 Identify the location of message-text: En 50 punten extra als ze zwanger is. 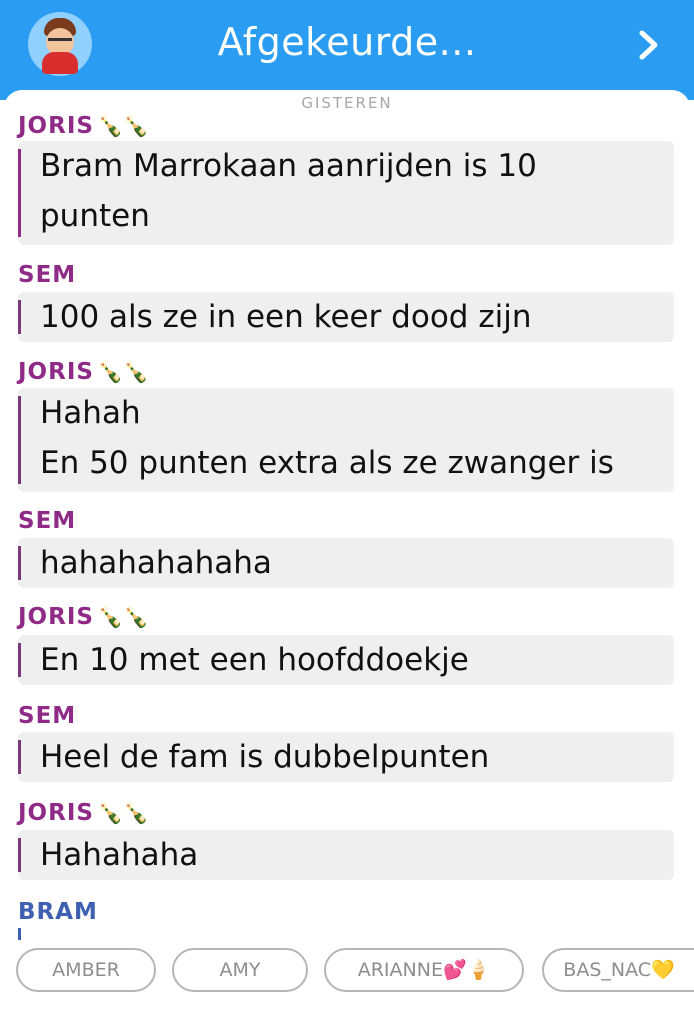
(327, 463).